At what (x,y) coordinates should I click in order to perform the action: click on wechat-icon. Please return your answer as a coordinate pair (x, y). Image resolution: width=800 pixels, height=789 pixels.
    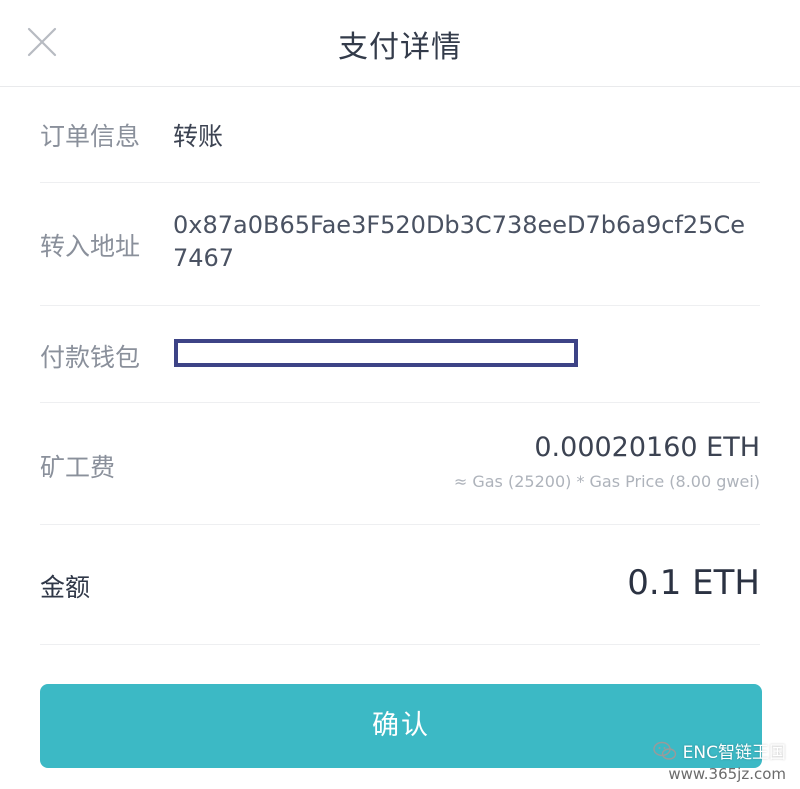
    Looking at the image, I should click on (664, 750).